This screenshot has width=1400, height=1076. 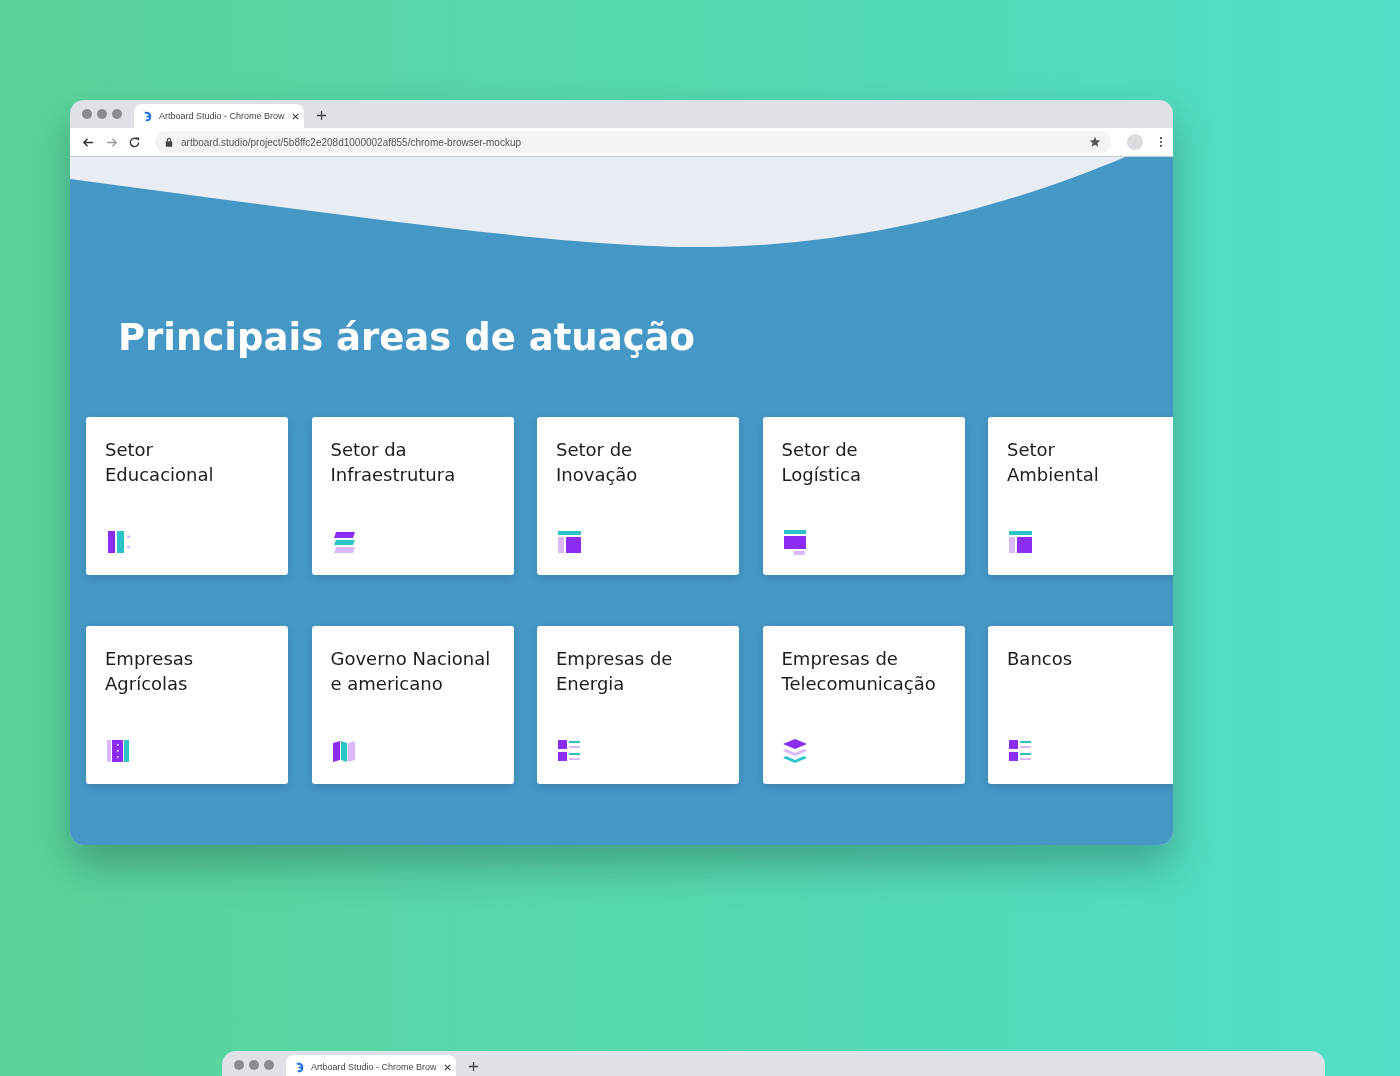 What do you see at coordinates (1095, 142) in the screenshot?
I see `star-icon` at bounding box center [1095, 142].